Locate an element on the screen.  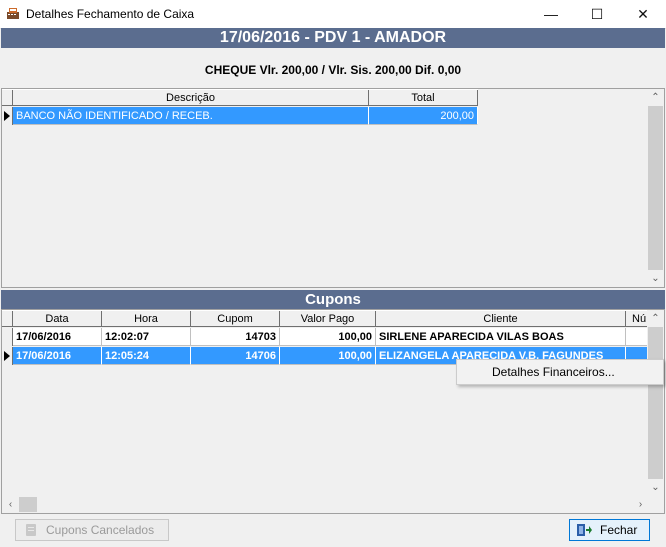
minimize-icon: — is located at coordinates (551, 14).